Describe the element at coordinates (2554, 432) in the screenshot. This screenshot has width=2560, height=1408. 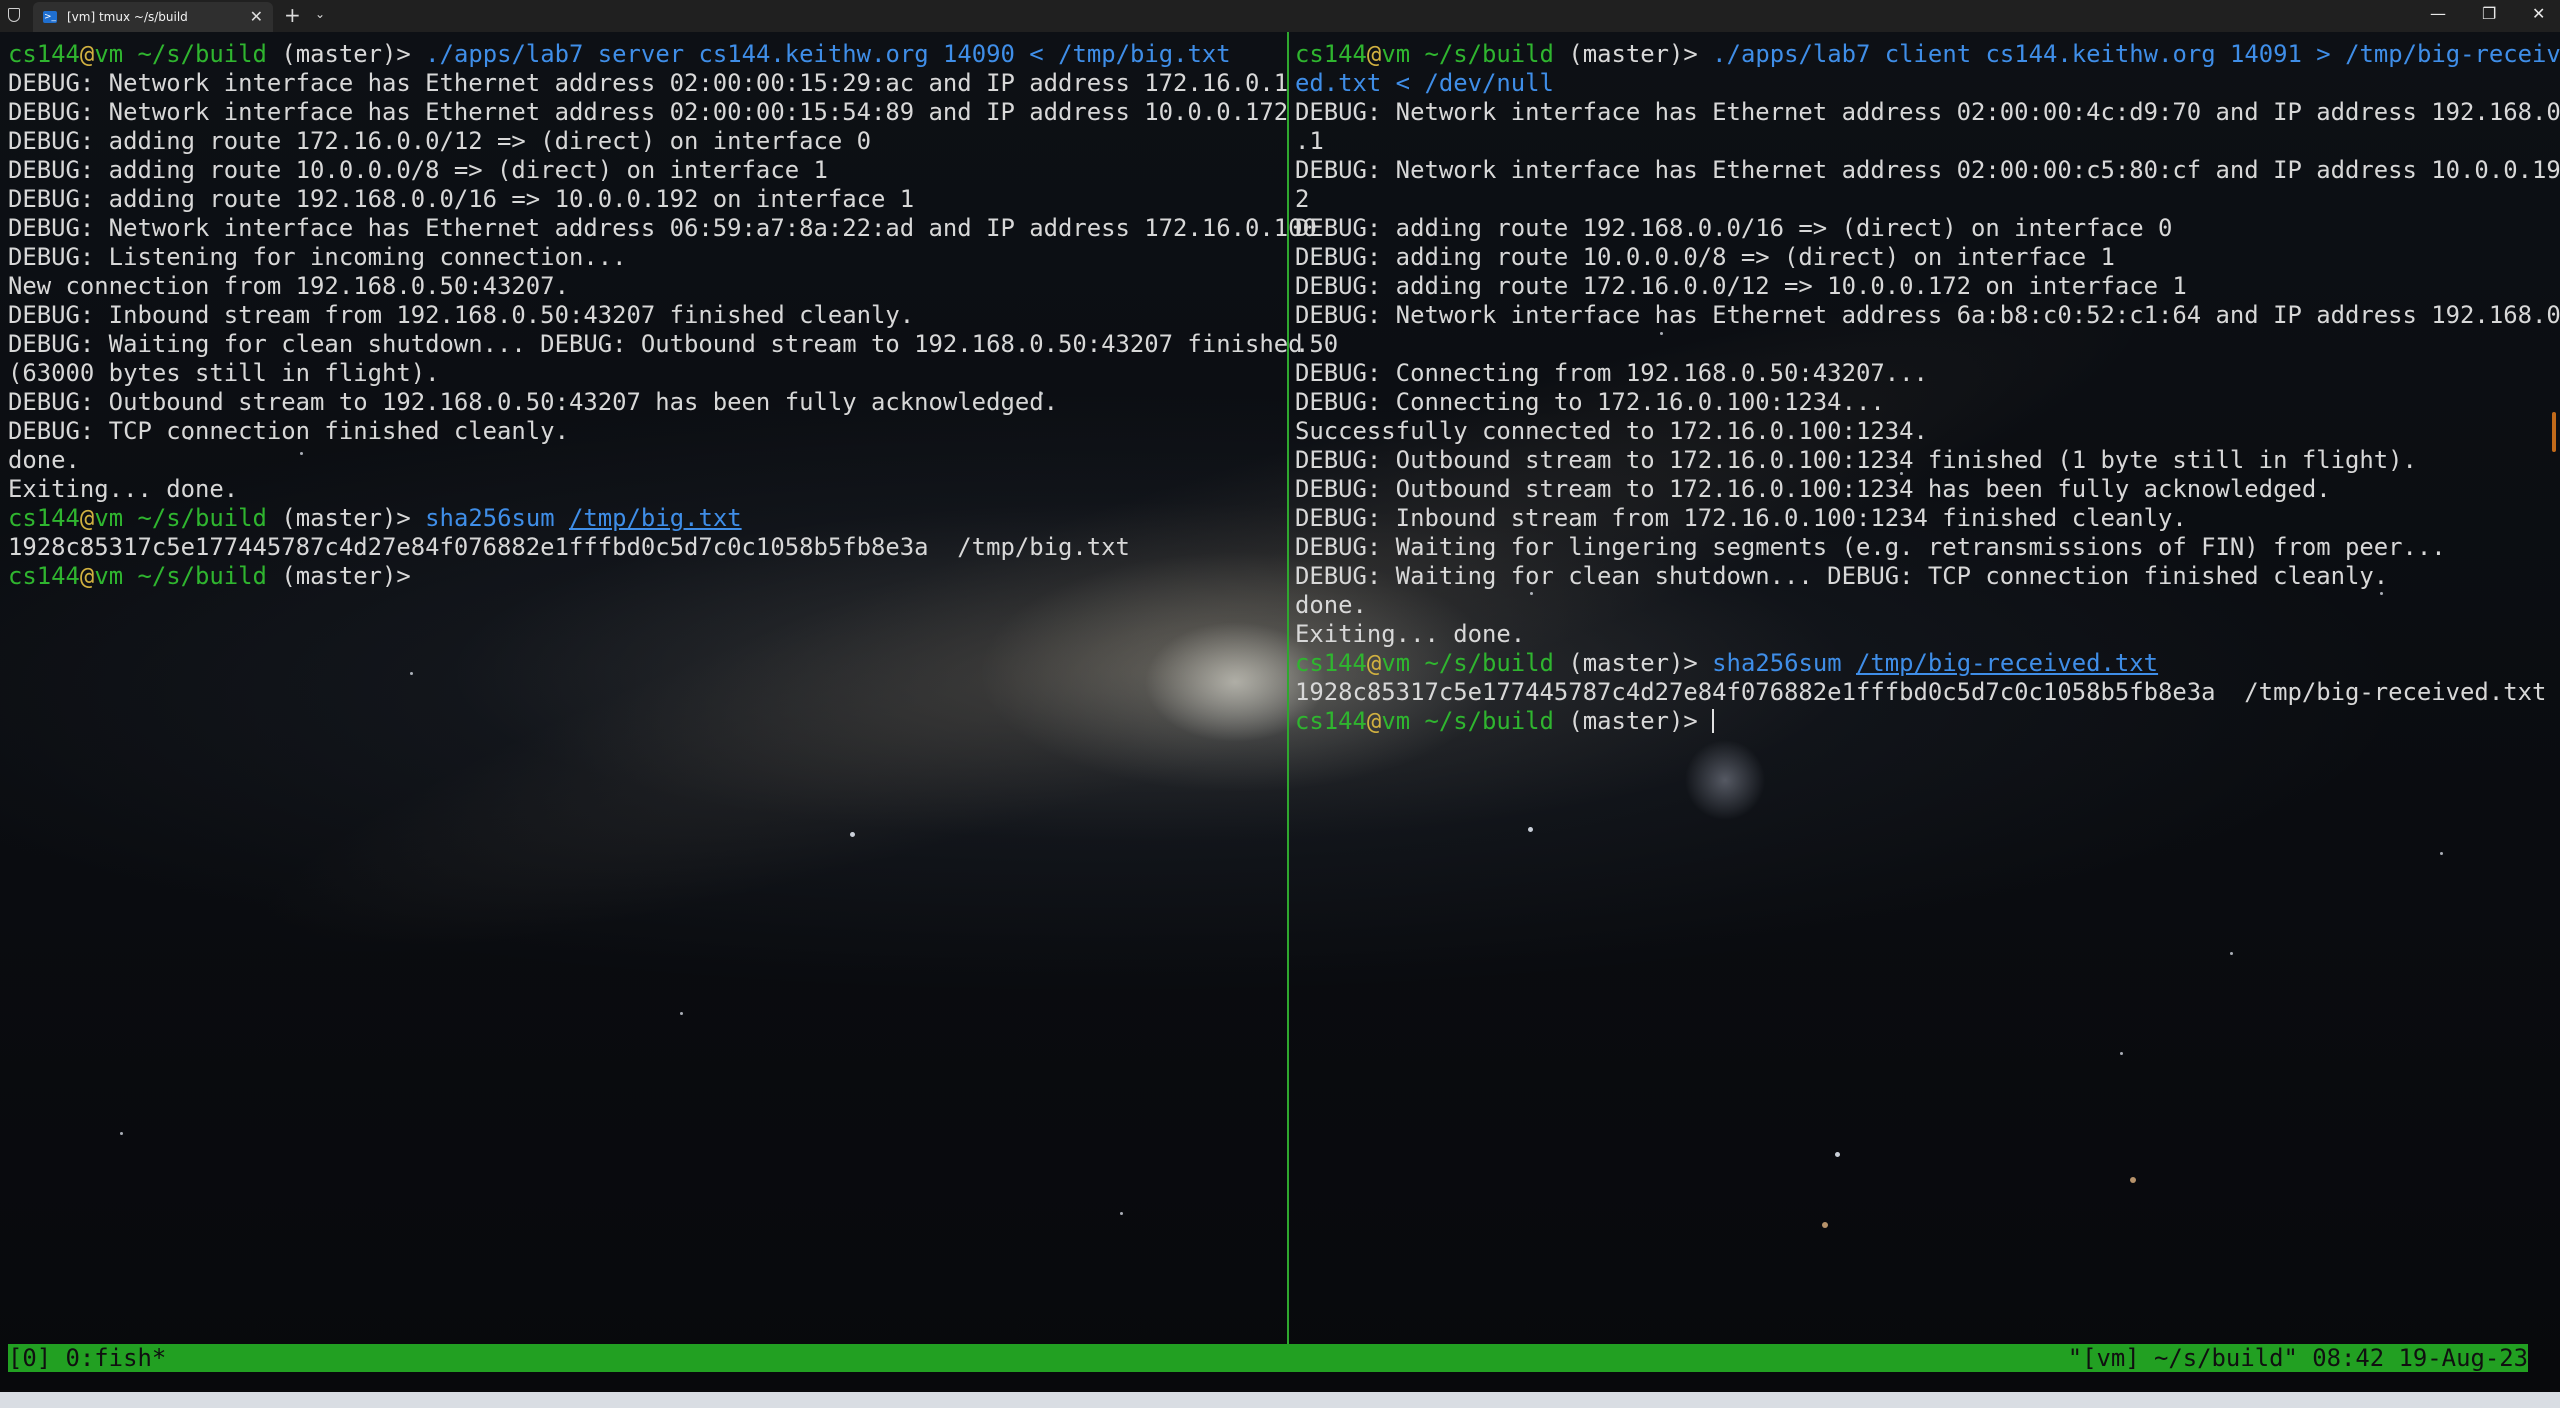
I see `scrollbar-marker` at that location.